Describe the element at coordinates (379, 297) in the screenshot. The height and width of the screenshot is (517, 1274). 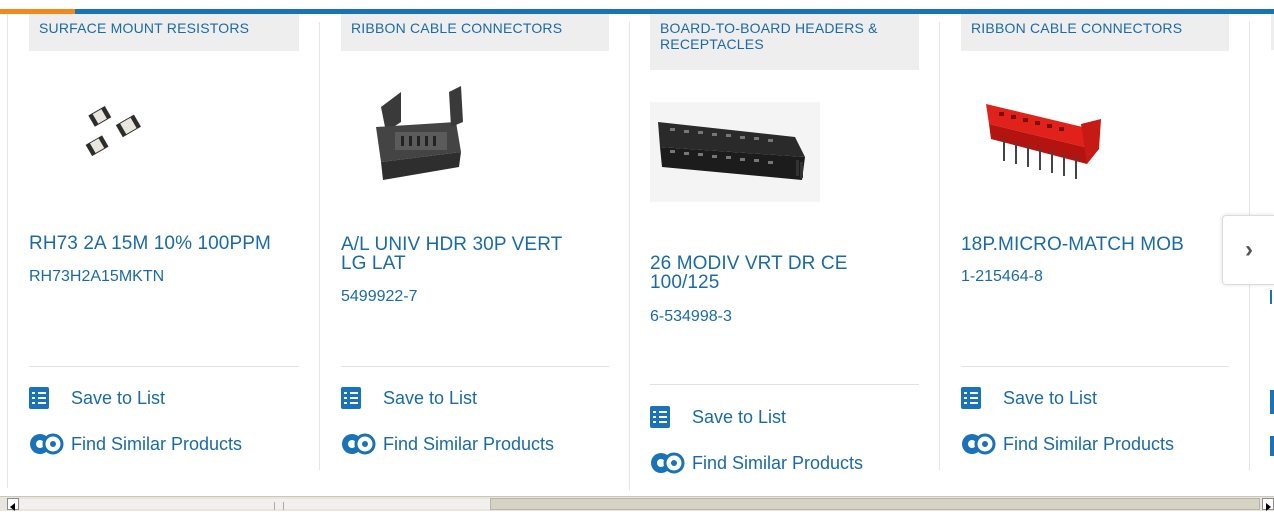
I see `part-number: 5499922-7` at that location.